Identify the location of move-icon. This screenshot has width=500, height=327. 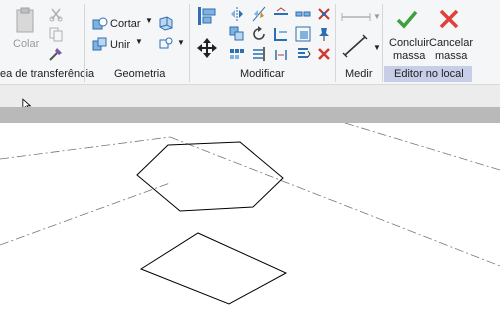
(207, 48).